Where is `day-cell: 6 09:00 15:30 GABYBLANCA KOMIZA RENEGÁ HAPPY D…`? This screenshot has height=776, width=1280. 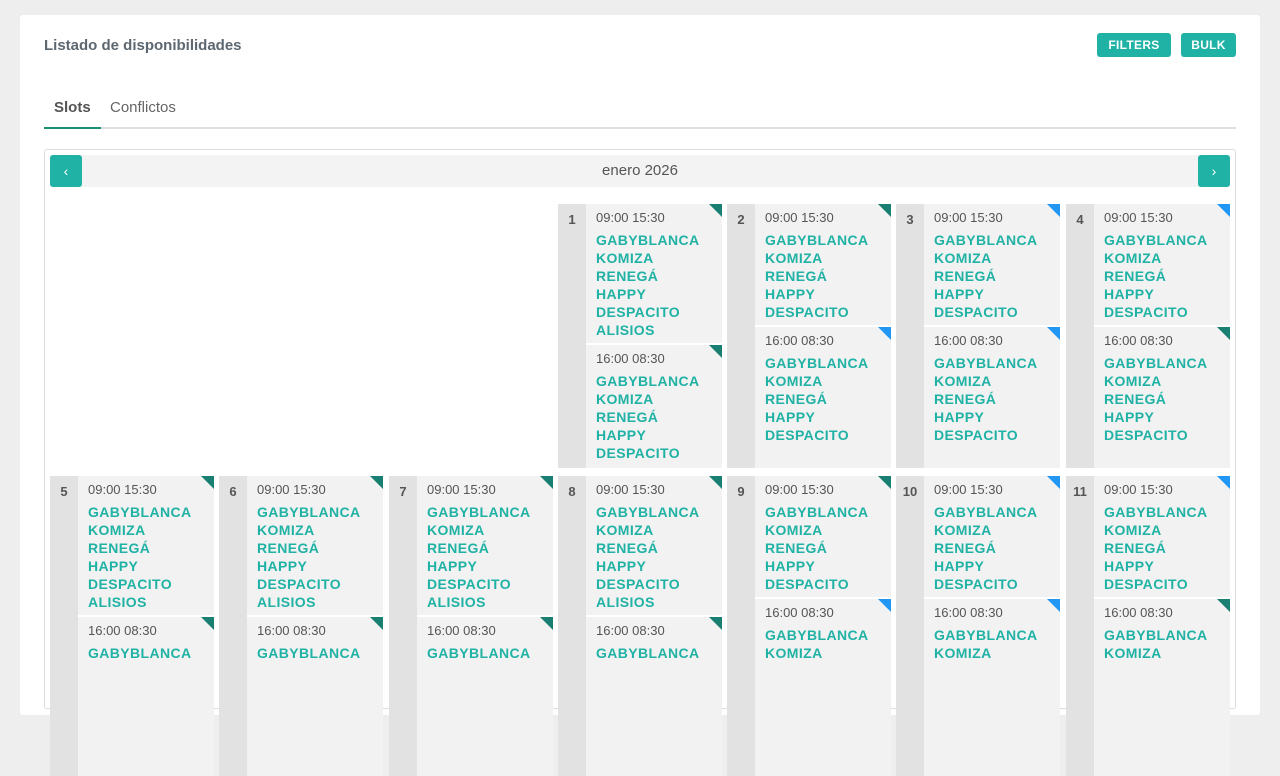
day-cell: 6 09:00 15:30 GABYBLANCA KOMIZA RENEGÁ HAPPY D… is located at coordinates (301, 626).